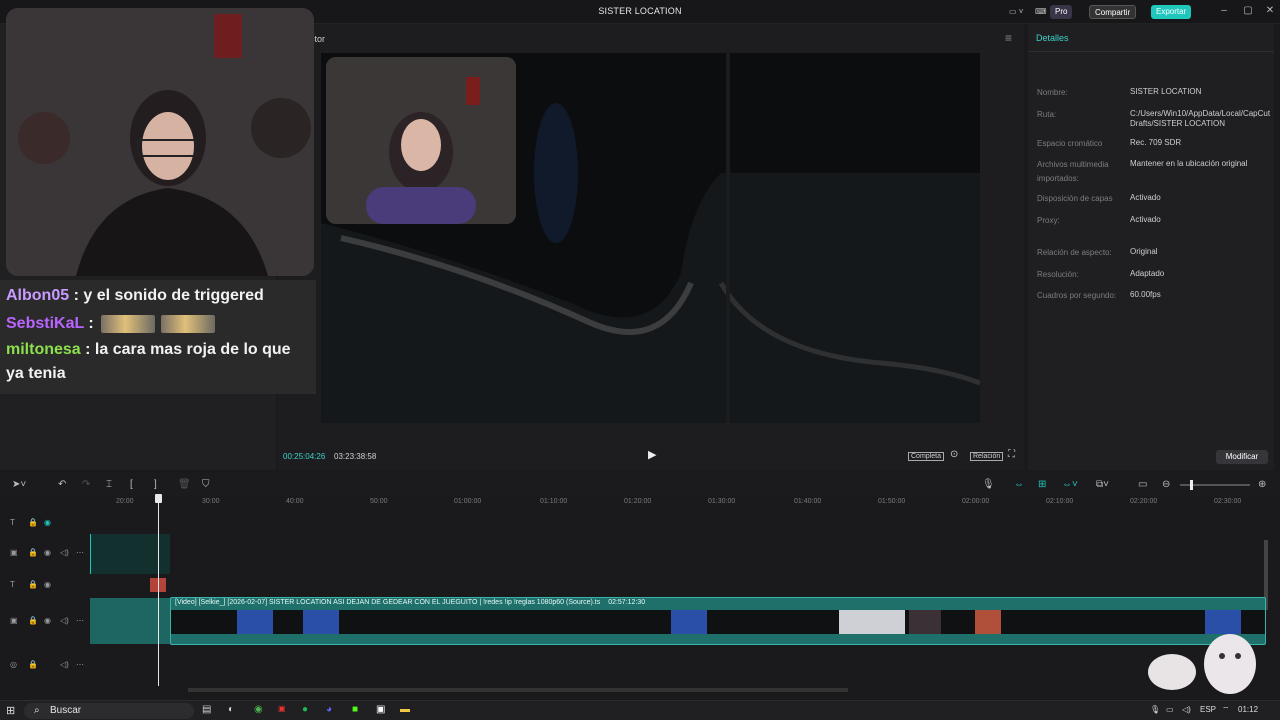 This screenshot has height=720, width=1280. I want to click on keyboard-icon: ⌨, so click(1041, 12).